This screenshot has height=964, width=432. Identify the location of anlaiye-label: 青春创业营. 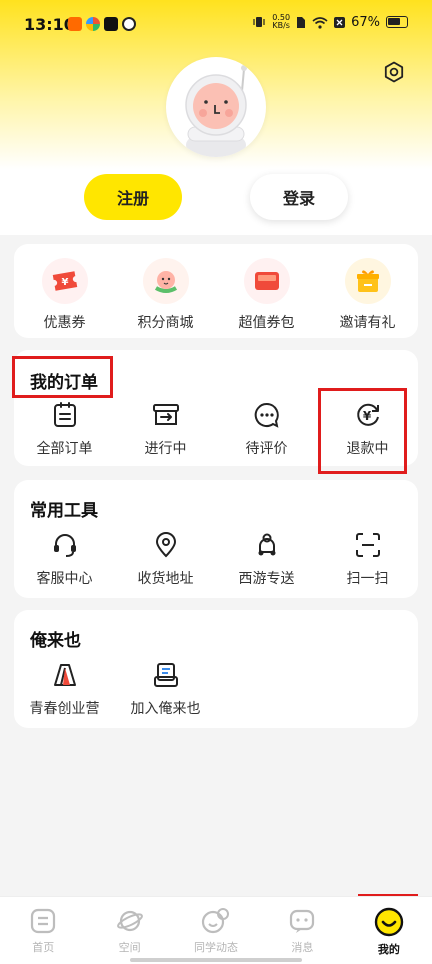
(64, 709).